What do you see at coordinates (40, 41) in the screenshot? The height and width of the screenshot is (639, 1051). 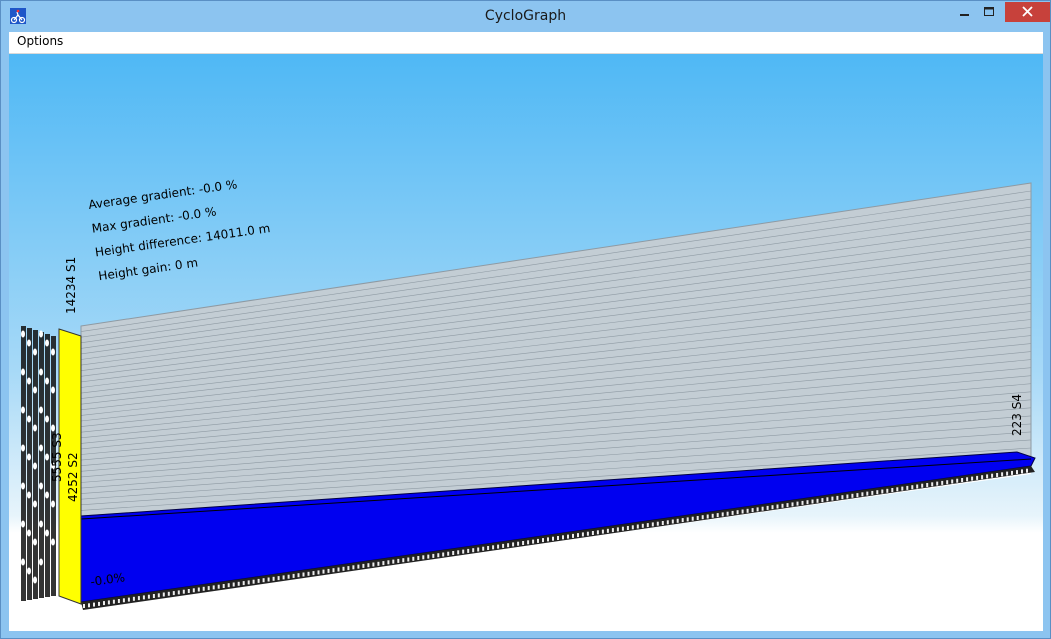 I see `menu-options: Options` at bounding box center [40, 41].